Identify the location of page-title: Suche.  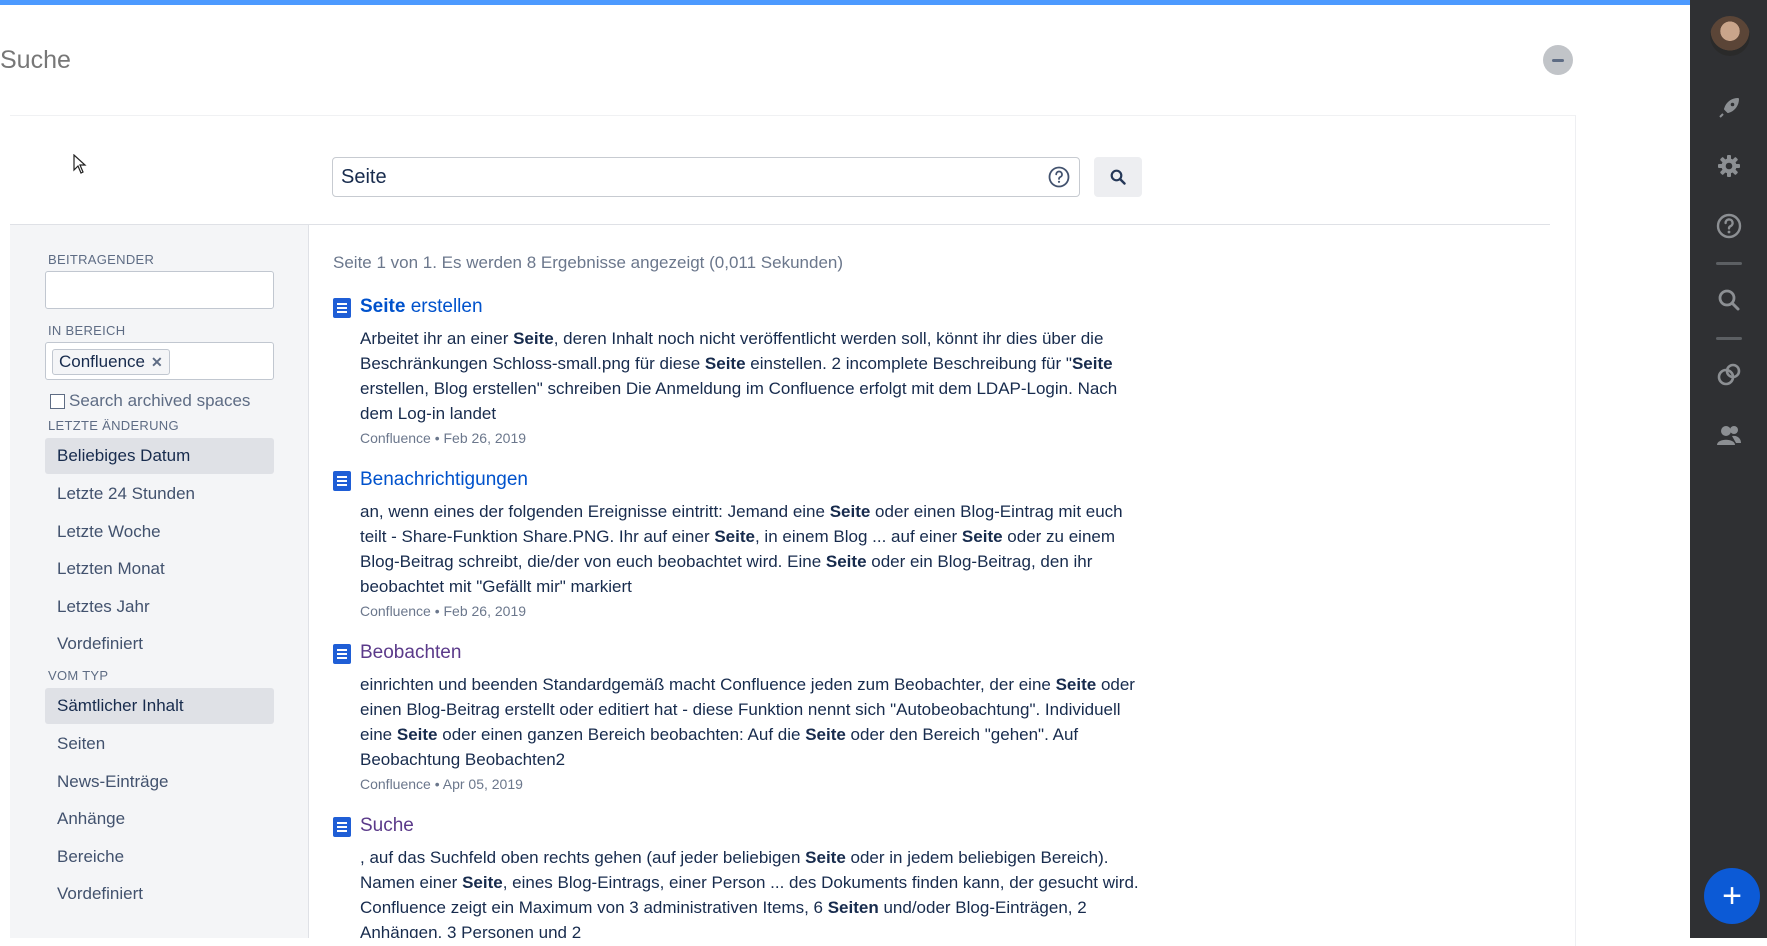
(35, 60).